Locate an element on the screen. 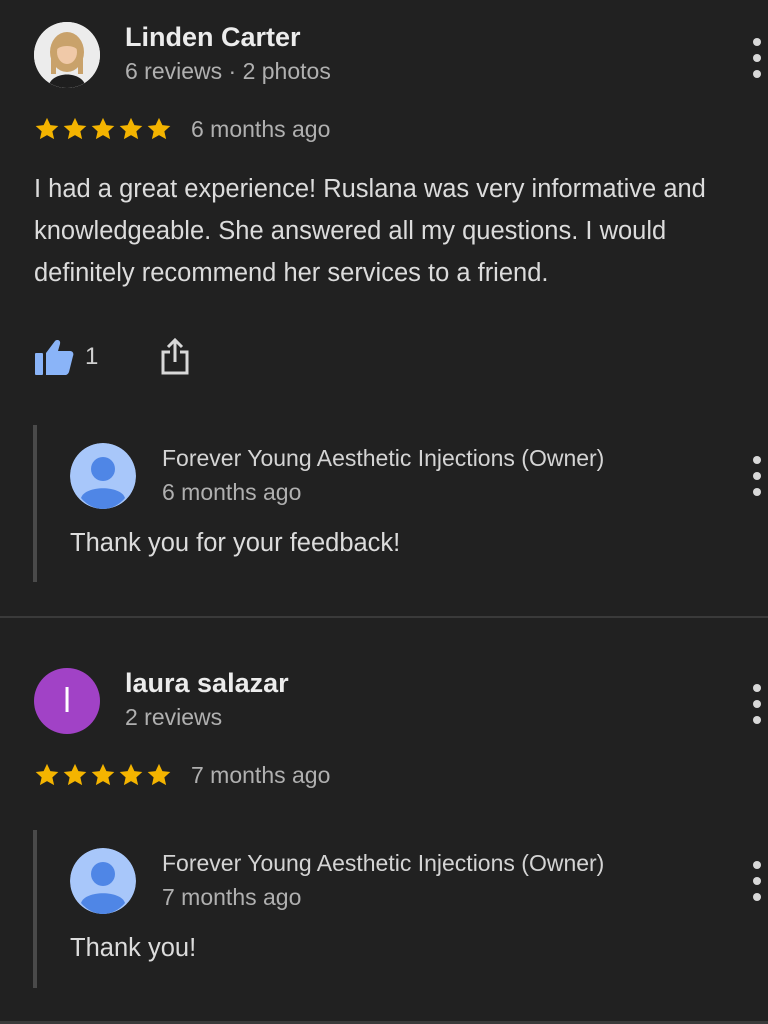 Image resolution: width=768 pixels, height=1024 pixels. rating-row: 6 months ago is located at coordinates (181, 129).